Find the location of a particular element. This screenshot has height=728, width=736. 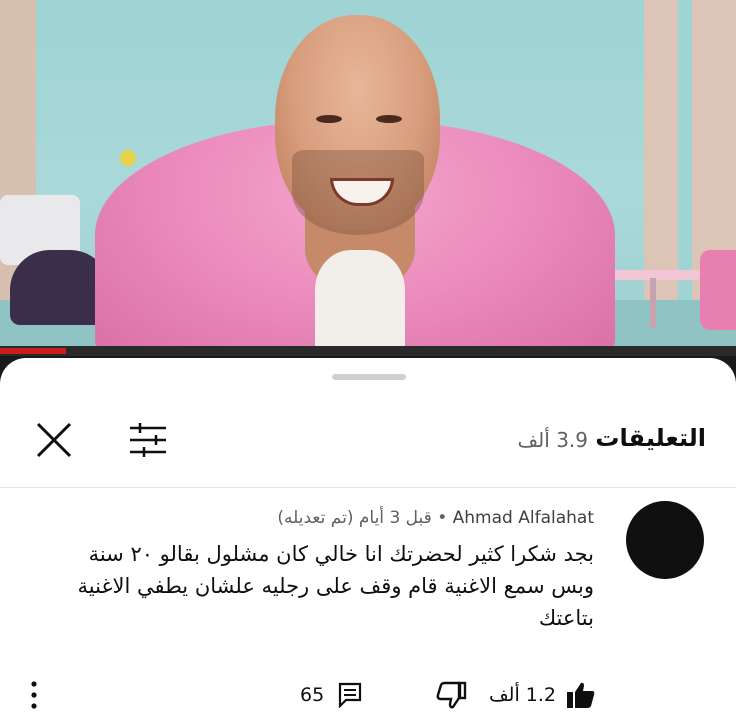

comment-line: بتاعتك is located at coordinates (566, 618).